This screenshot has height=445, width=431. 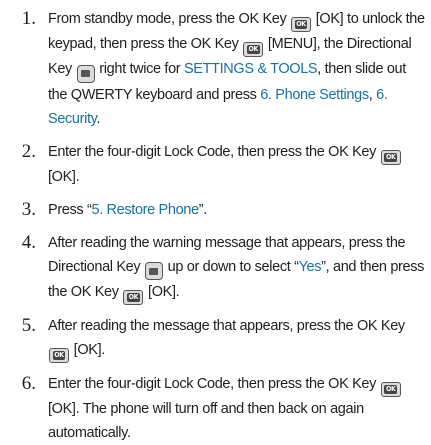 I want to click on step-text-segment: ”., so click(x=203, y=209).